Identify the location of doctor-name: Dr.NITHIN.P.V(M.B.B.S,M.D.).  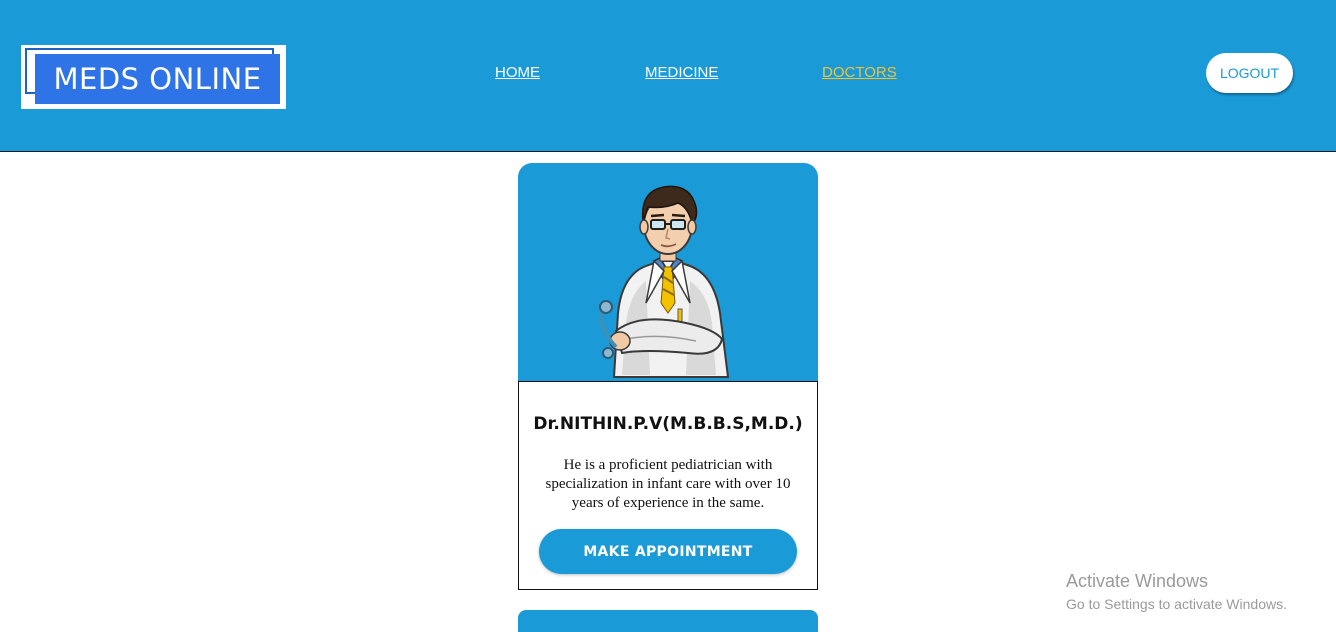
(668, 424).